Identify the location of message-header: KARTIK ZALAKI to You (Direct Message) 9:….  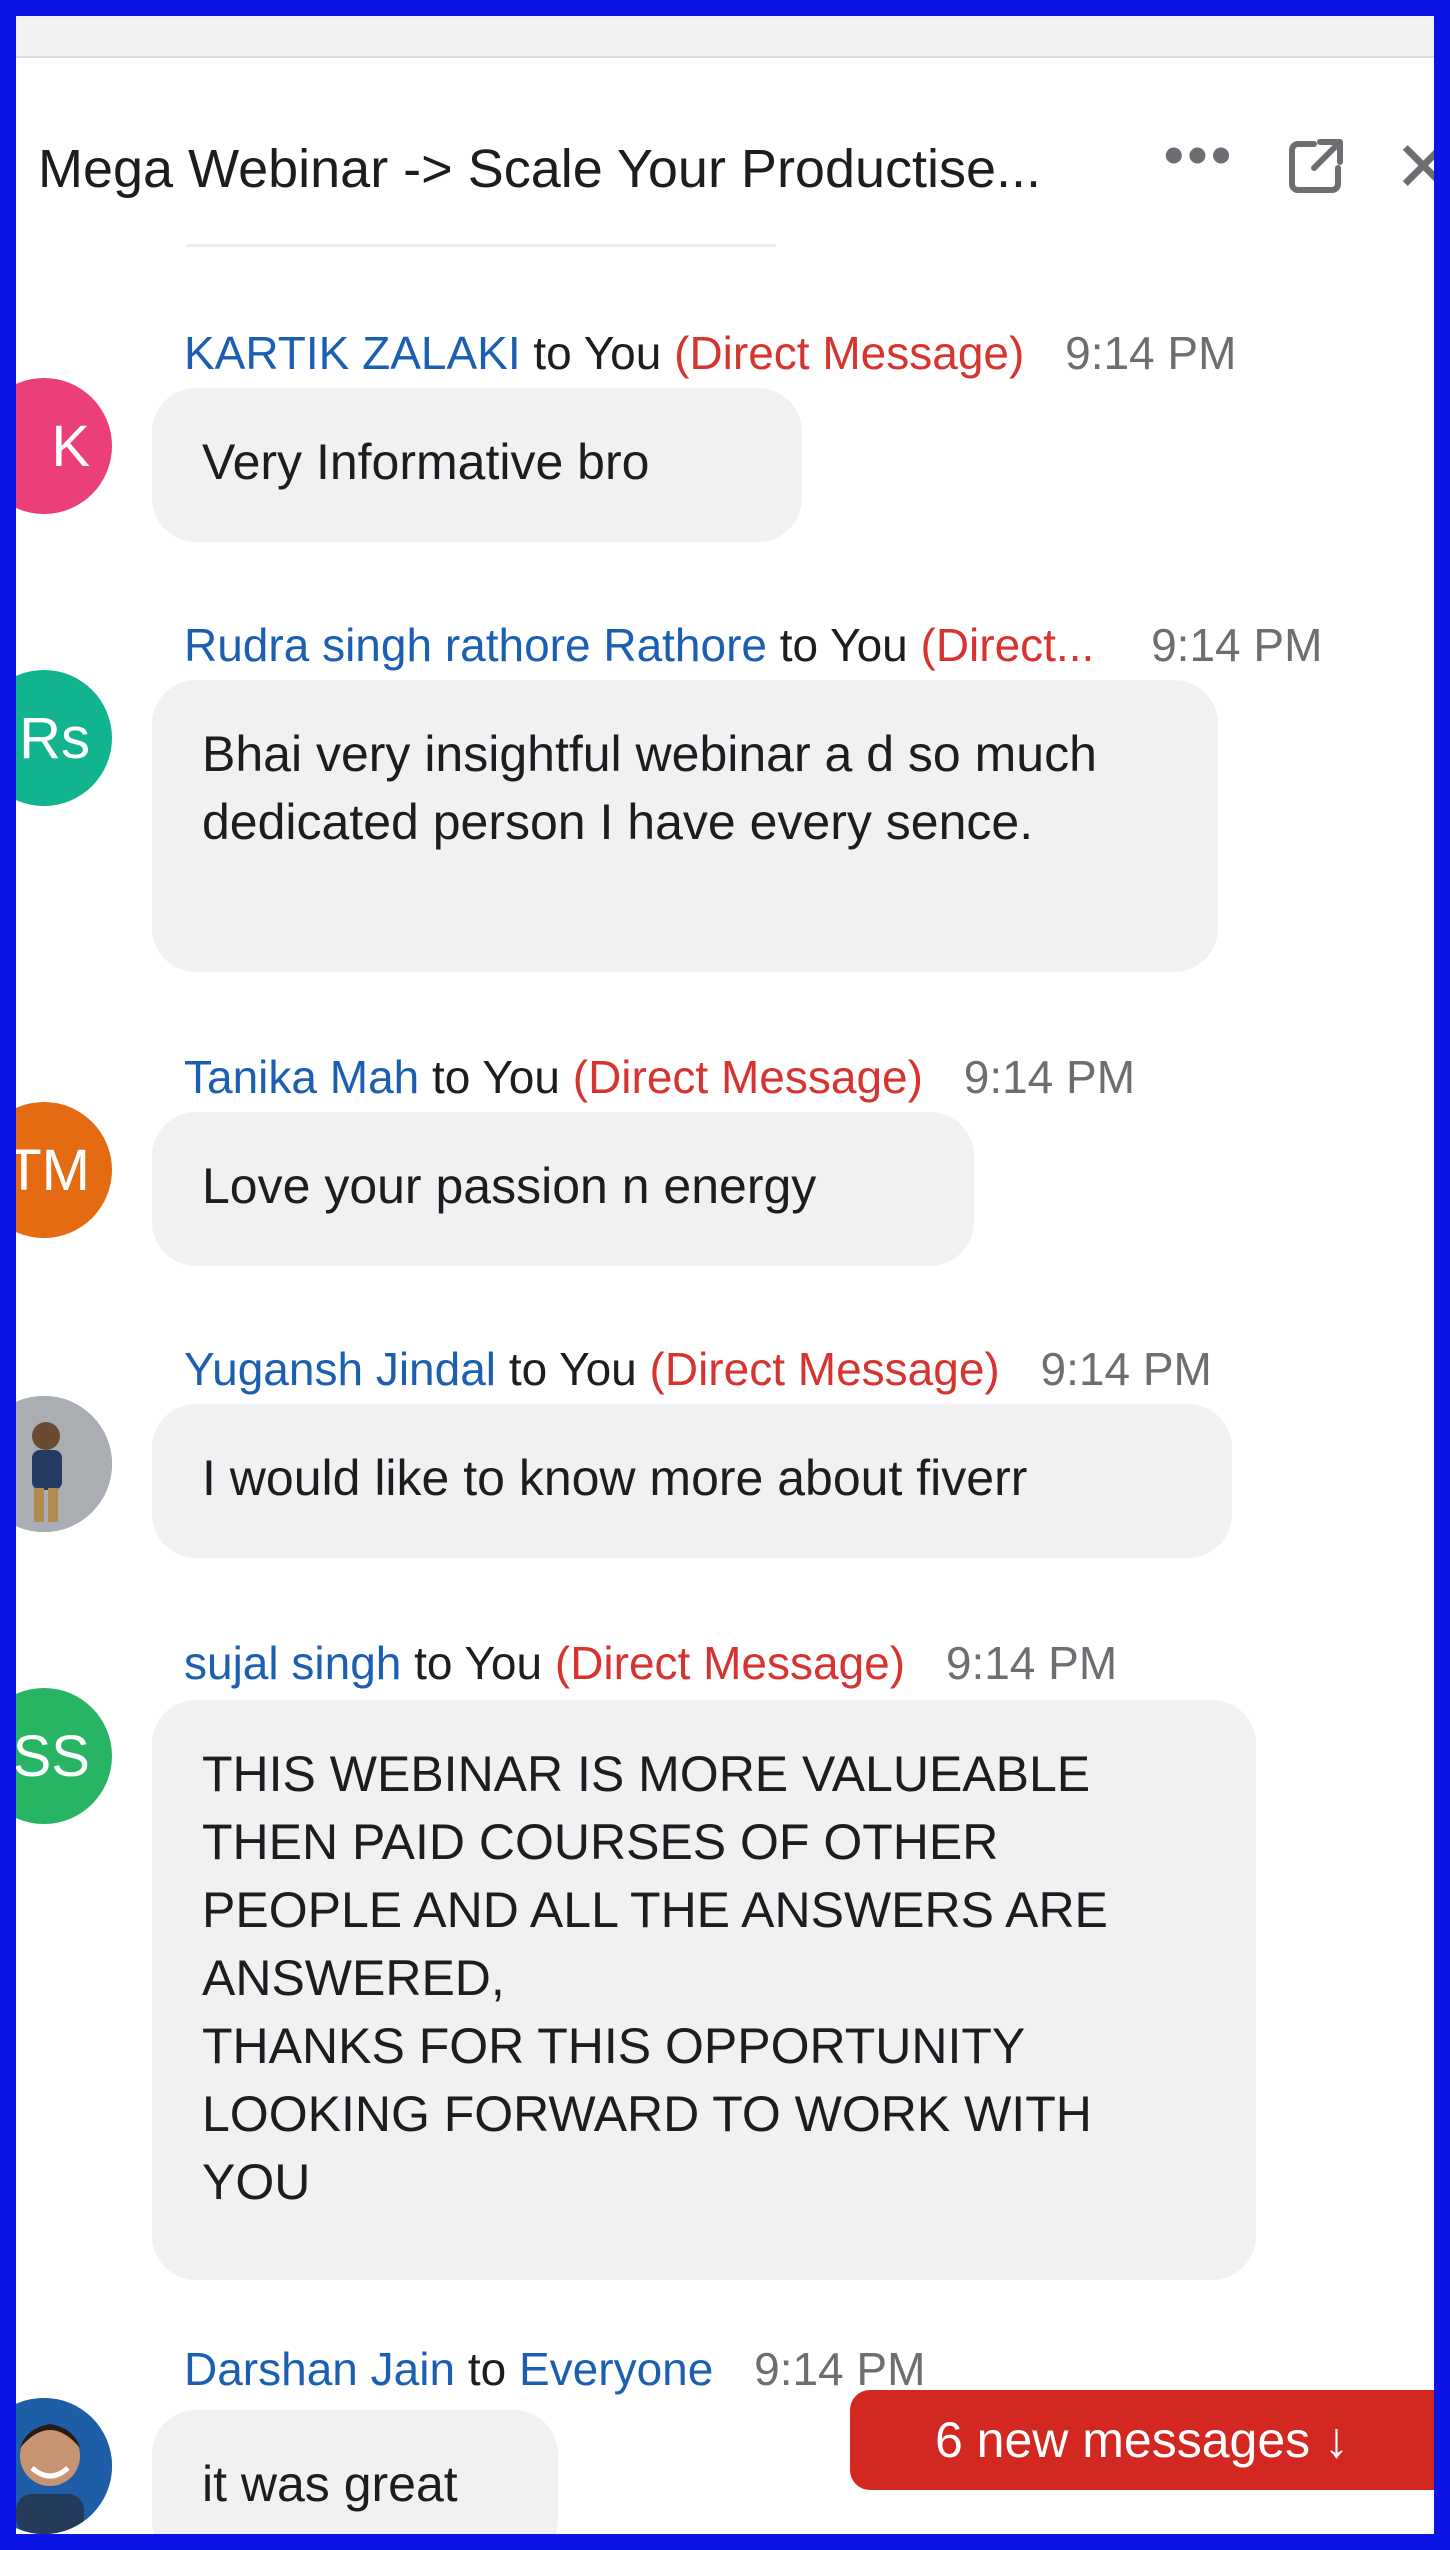
(710, 353).